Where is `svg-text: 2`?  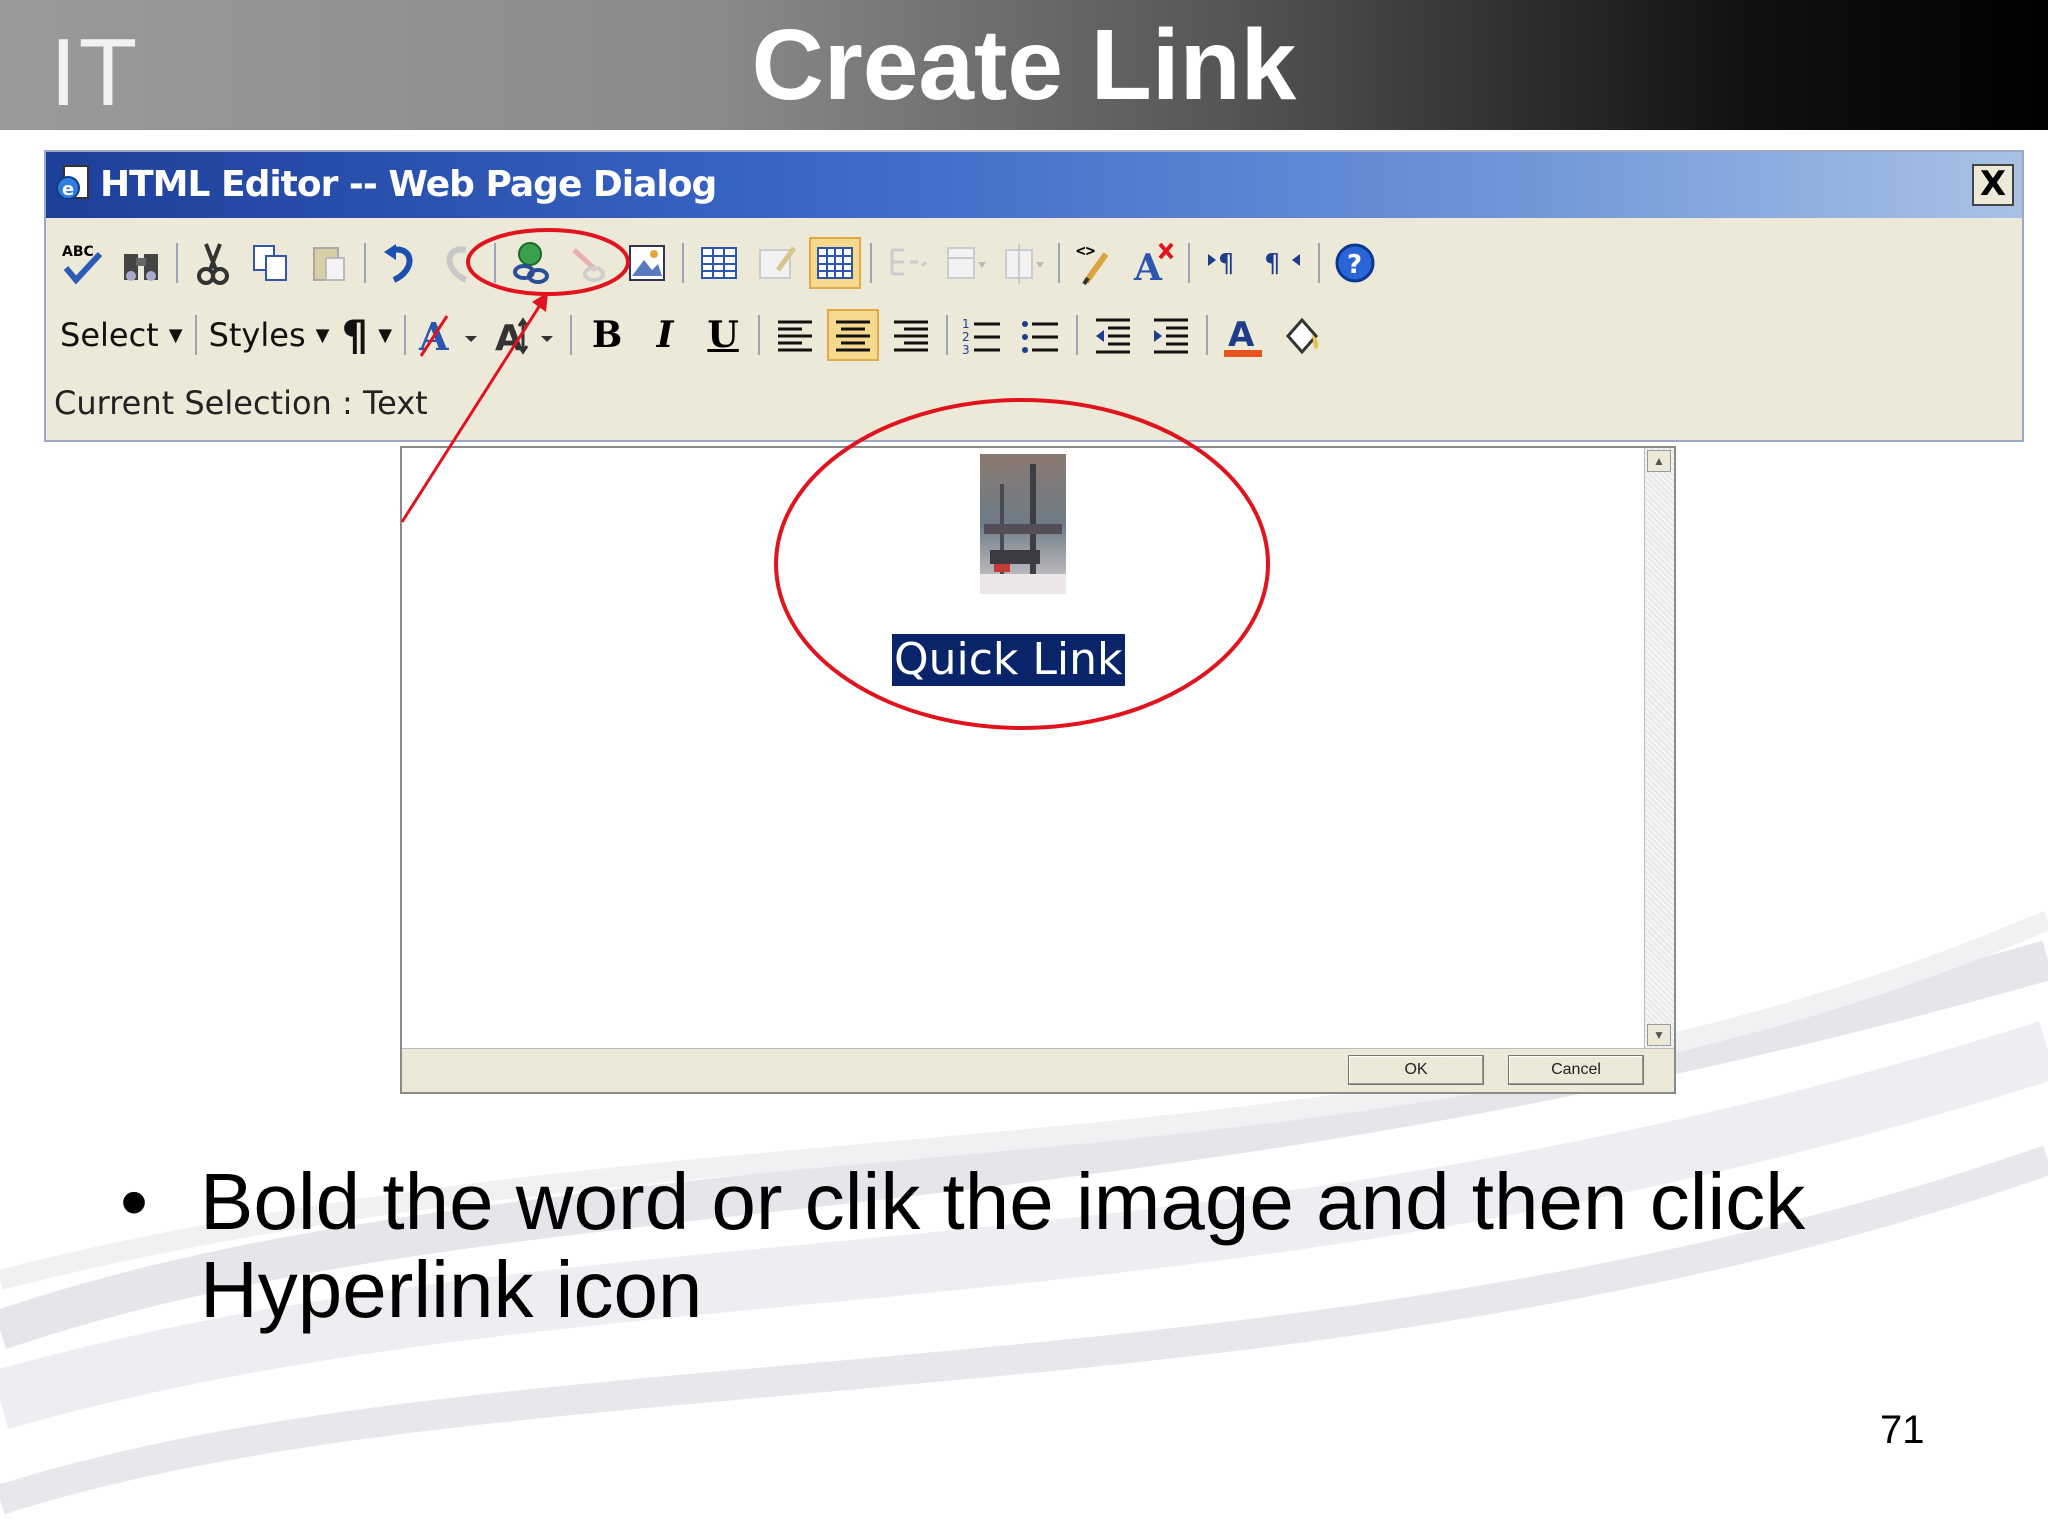
svg-text: 2 is located at coordinates (966, 337).